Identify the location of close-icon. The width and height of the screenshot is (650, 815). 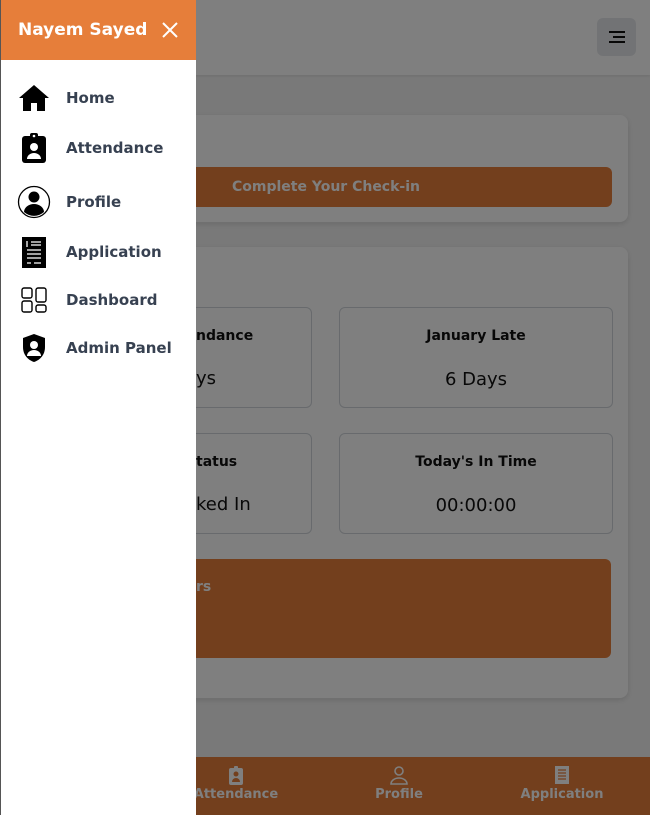
(170, 30).